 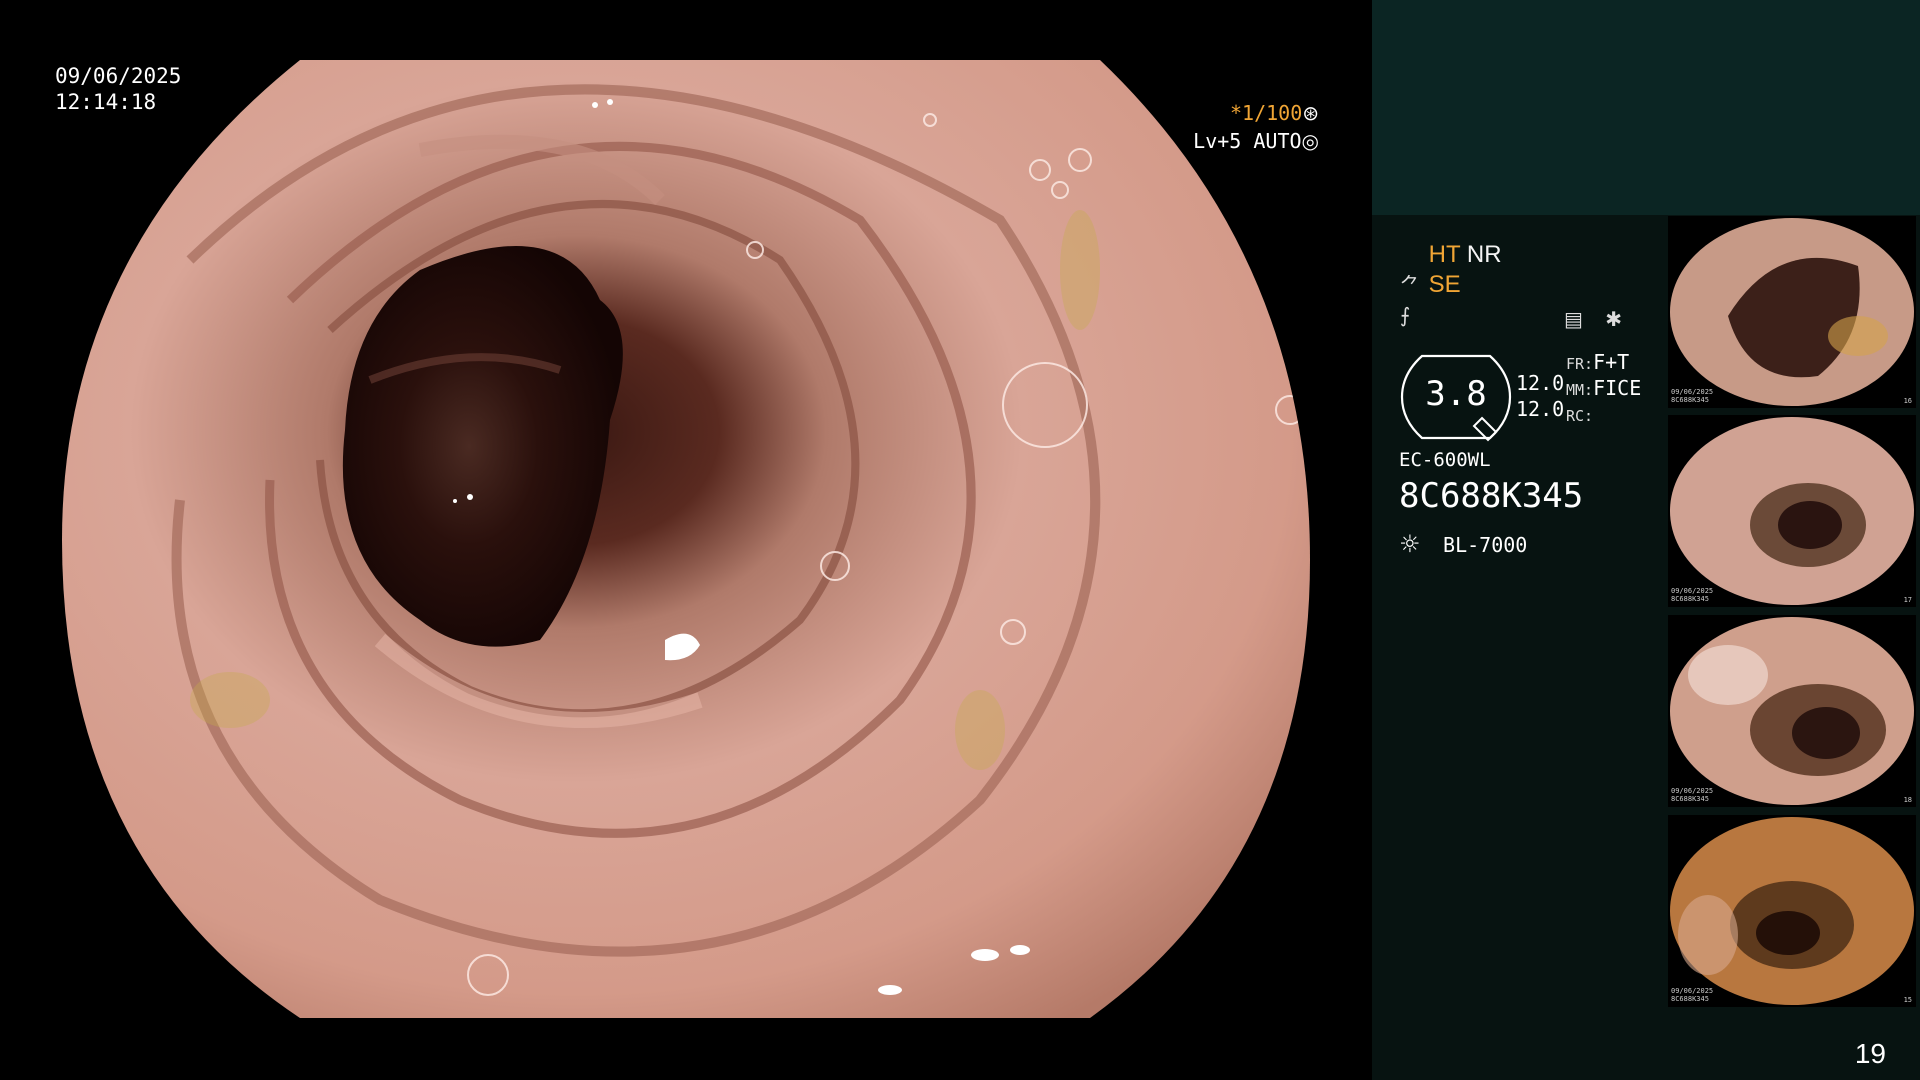 I want to click on enhance-icon: ⺈, so click(x=1410, y=285).